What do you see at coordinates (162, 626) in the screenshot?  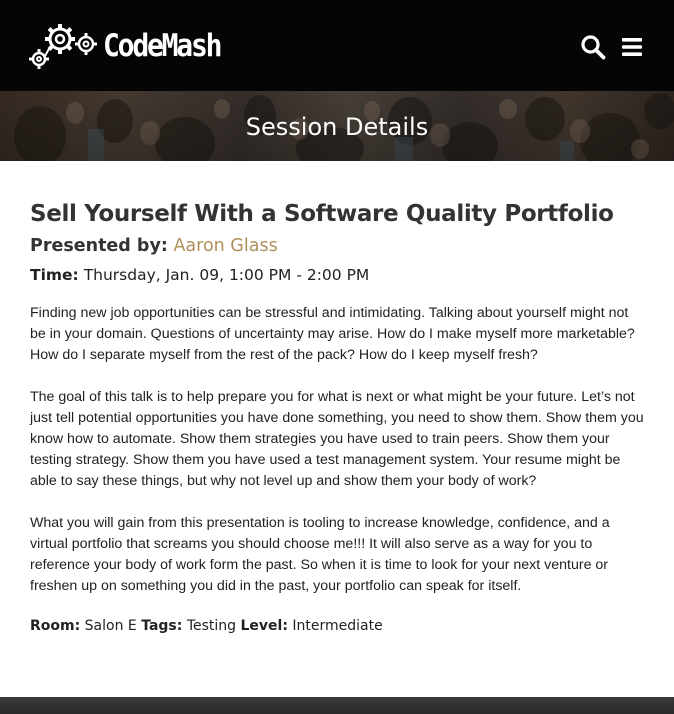 I see `tags-label: Tags:` at bounding box center [162, 626].